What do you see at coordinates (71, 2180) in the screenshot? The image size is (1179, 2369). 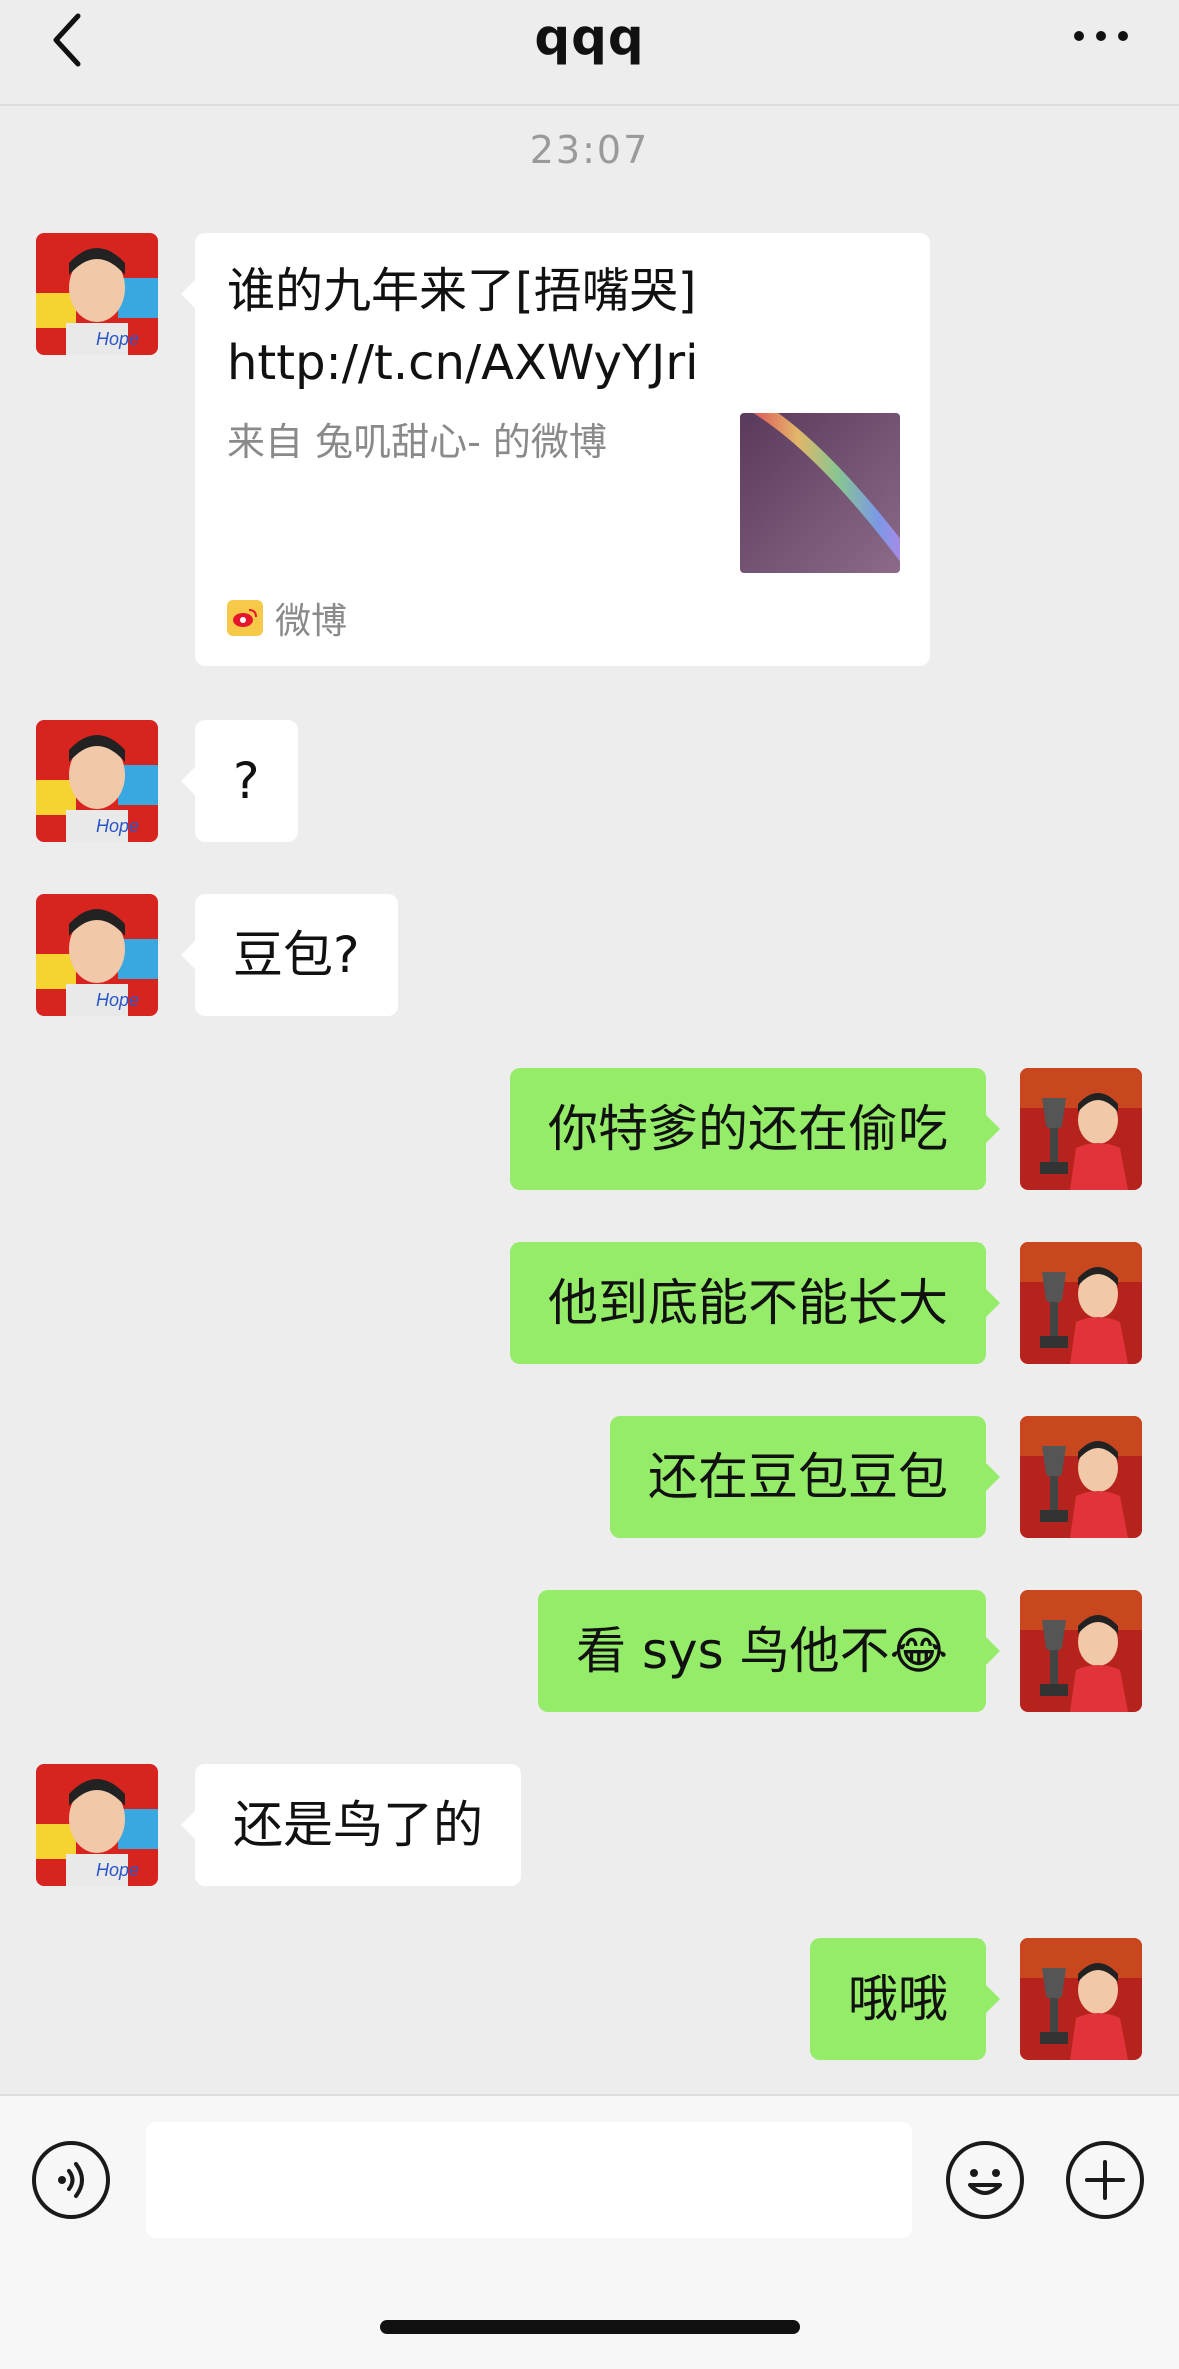 I see `voice-icon` at bounding box center [71, 2180].